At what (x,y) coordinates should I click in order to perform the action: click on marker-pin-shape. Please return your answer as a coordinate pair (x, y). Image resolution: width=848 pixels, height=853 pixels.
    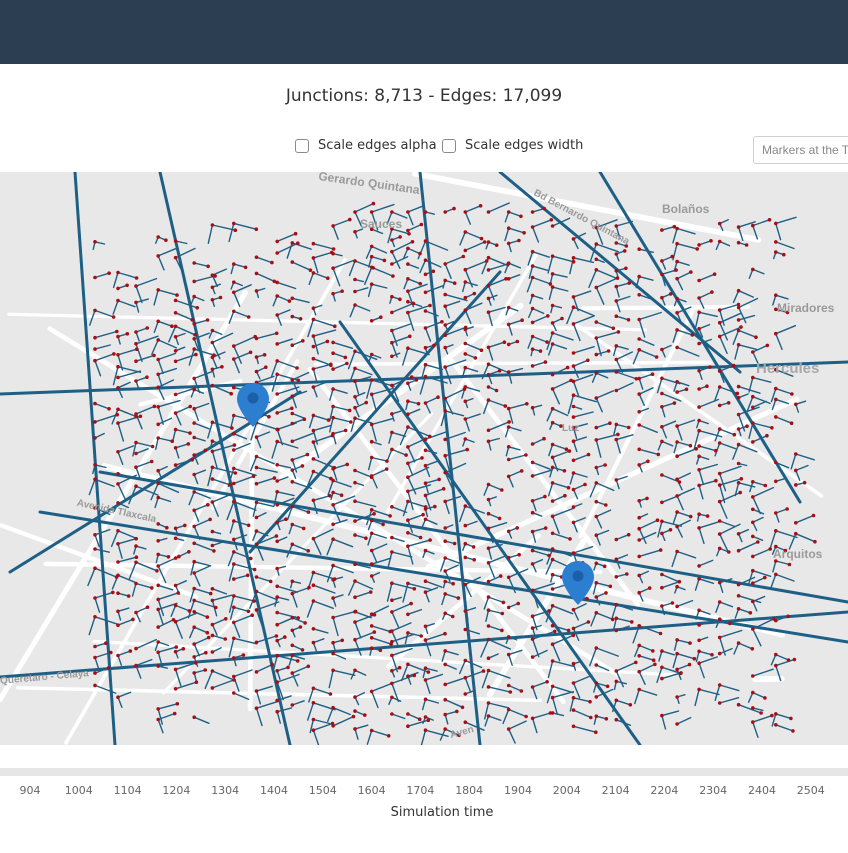
    Looking at the image, I should click on (578, 583).